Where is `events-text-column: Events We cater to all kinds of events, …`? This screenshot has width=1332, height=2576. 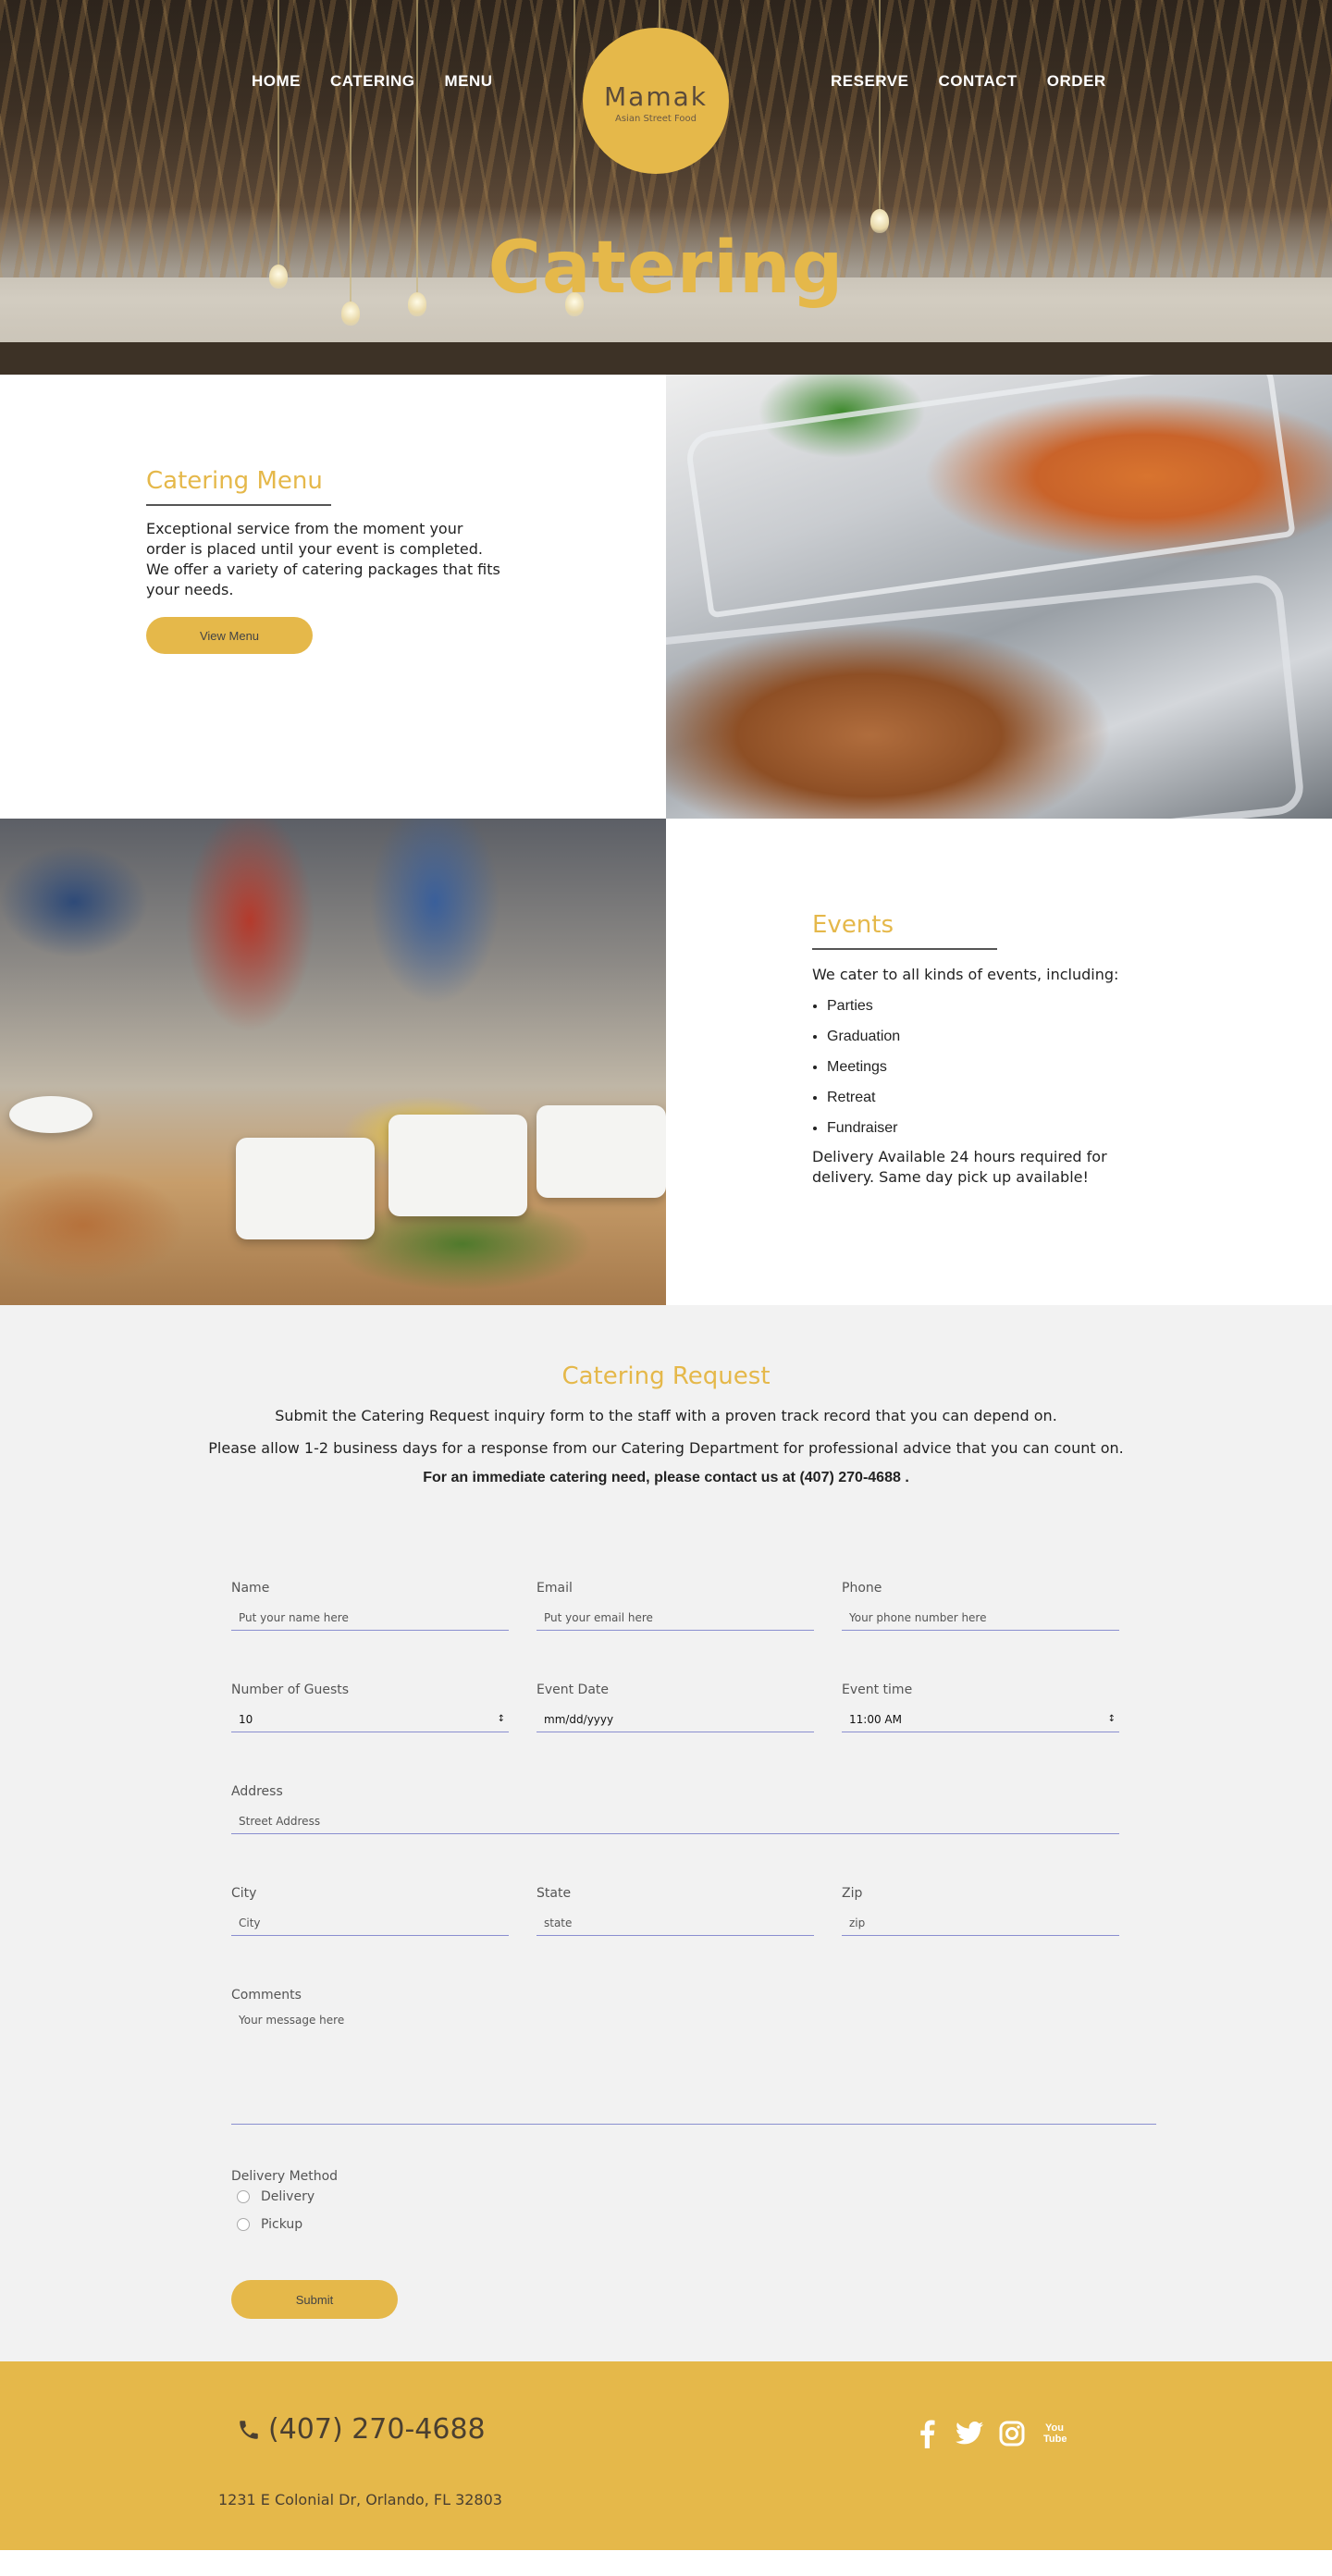 events-text-column: Events We cater to all kinds of events, … is located at coordinates (999, 1062).